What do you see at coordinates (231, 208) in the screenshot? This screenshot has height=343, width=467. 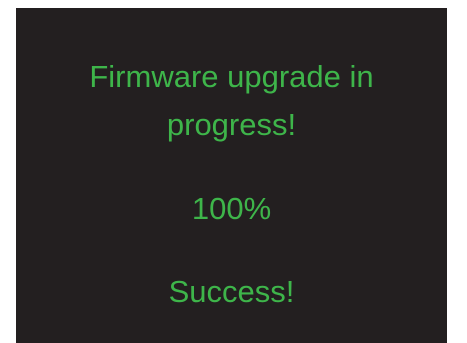 I see `progress-percentage: 100%` at bounding box center [231, 208].